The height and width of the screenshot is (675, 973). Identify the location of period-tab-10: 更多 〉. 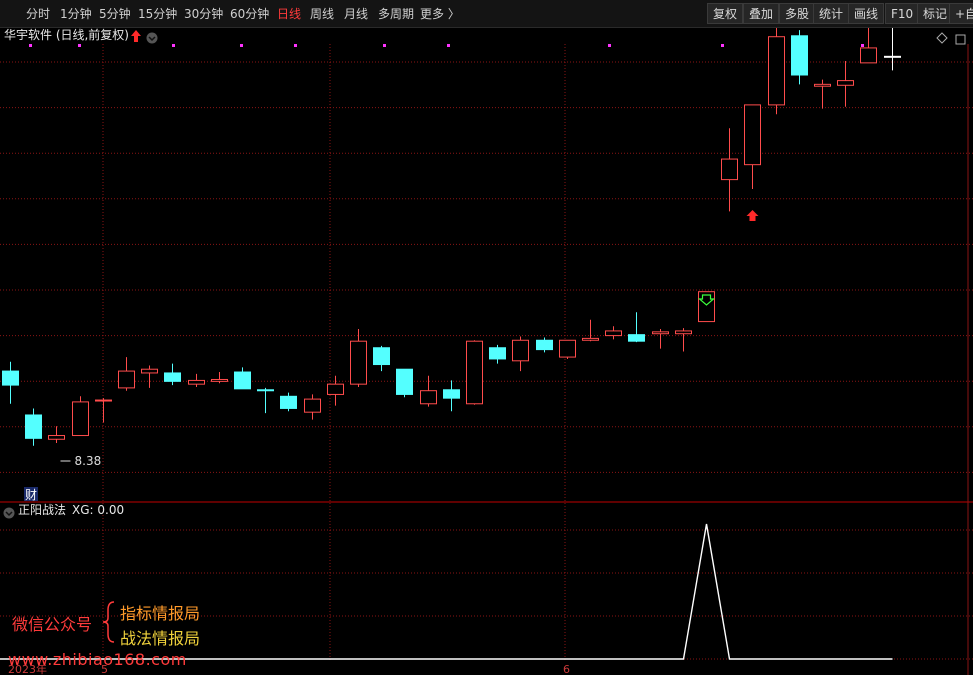
(440, 14).